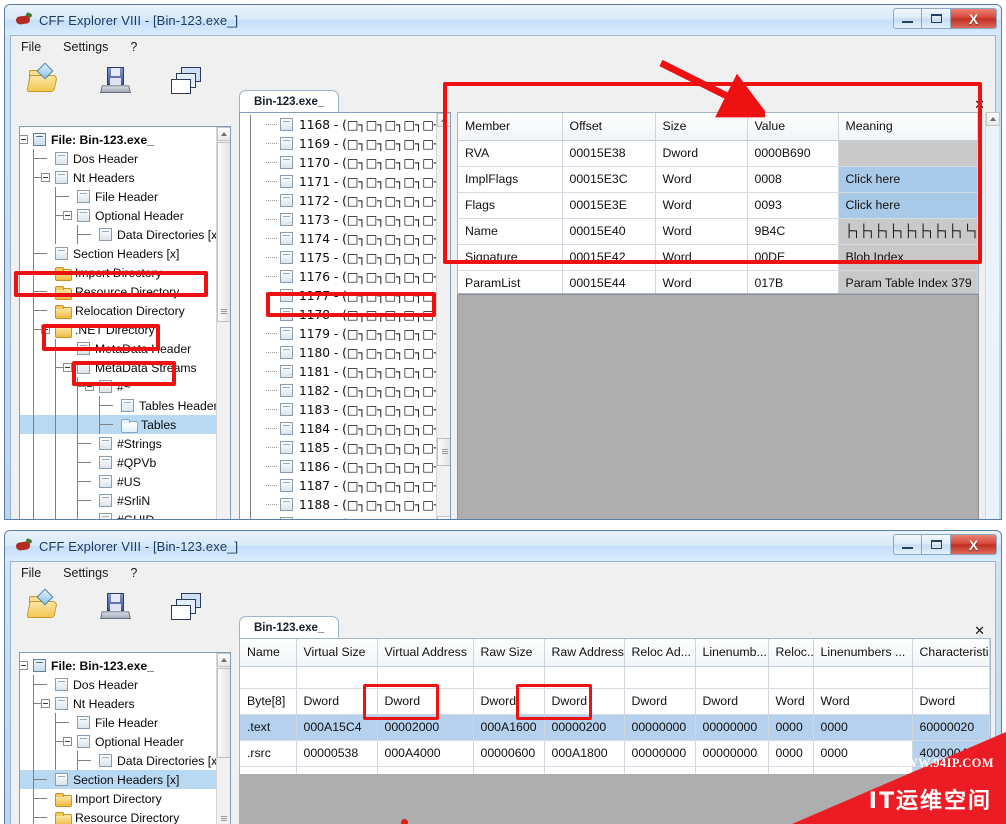 Image resolution: width=1006 pixels, height=824 pixels. What do you see at coordinates (116, 607) in the screenshot?
I see `save-file-icon` at bounding box center [116, 607].